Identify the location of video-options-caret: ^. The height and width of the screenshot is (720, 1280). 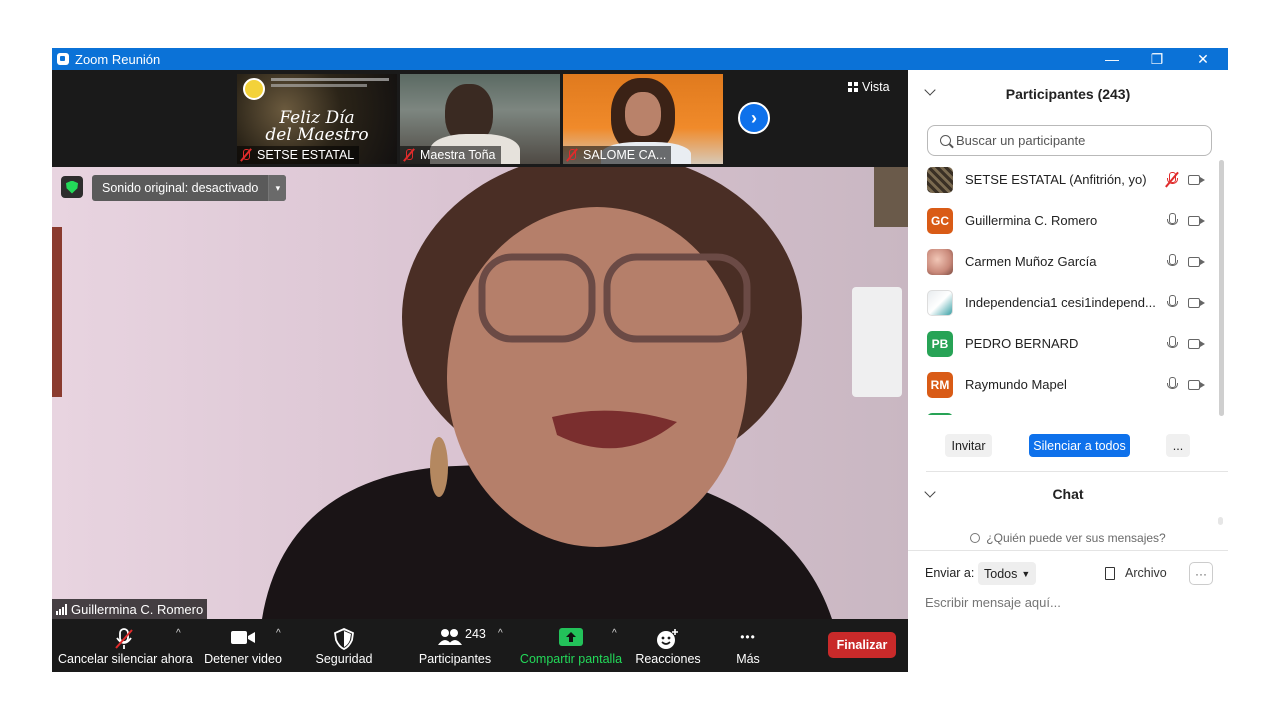
(278, 633).